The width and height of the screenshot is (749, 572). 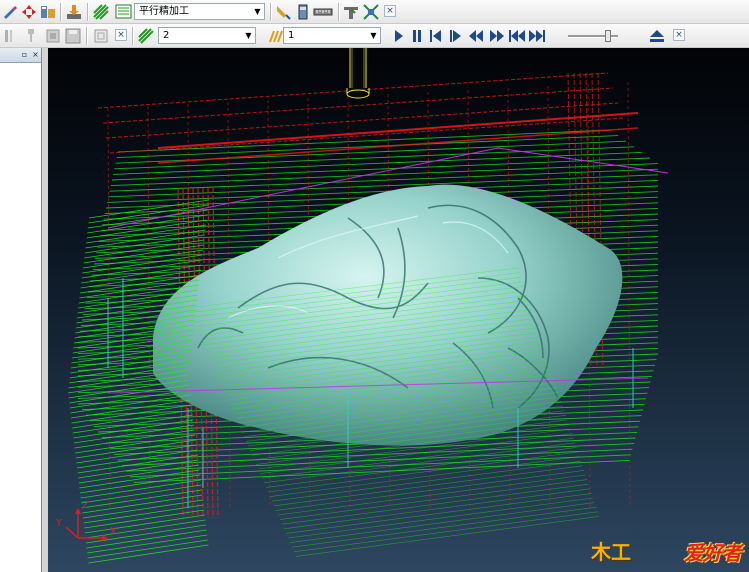 What do you see at coordinates (8, 36) in the screenshot?
I see `grip-icon` at bounding box center [8, 36].